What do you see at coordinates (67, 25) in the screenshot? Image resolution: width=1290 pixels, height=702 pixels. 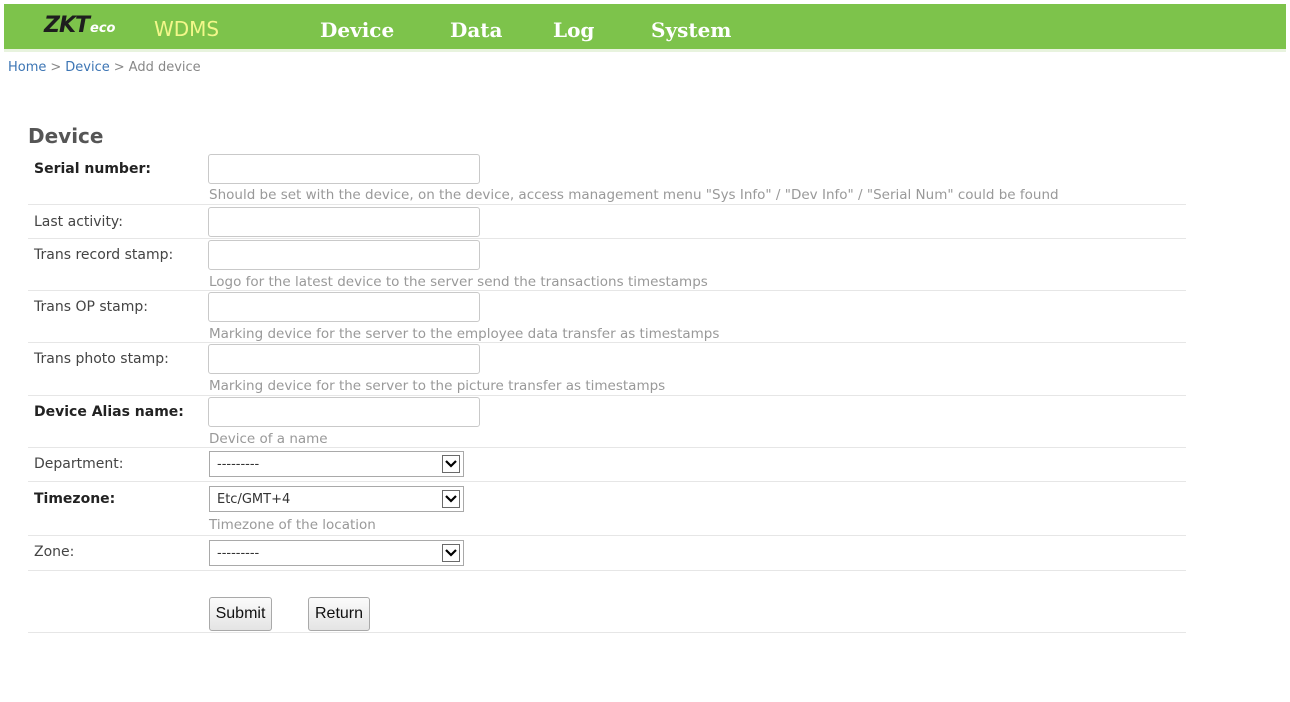 I see `logo-text: ZKT` at bounding box center [67, 25].